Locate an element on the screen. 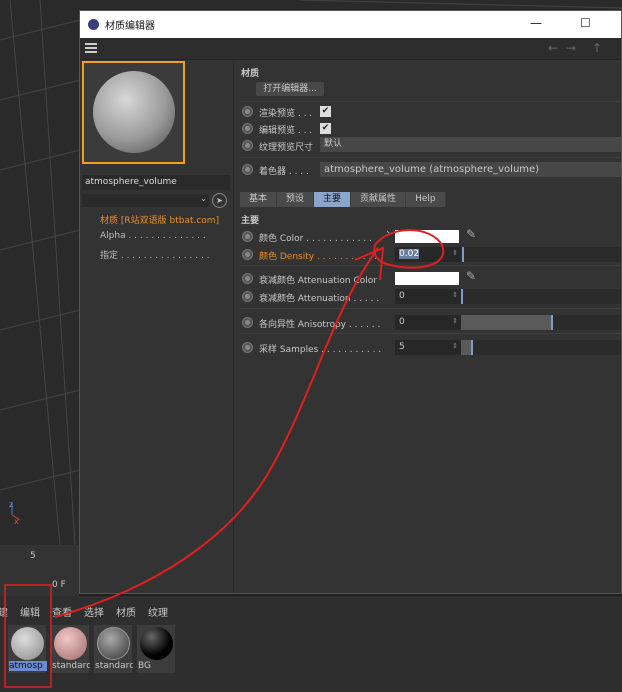  density-slider is located at coordinates (541, 254).